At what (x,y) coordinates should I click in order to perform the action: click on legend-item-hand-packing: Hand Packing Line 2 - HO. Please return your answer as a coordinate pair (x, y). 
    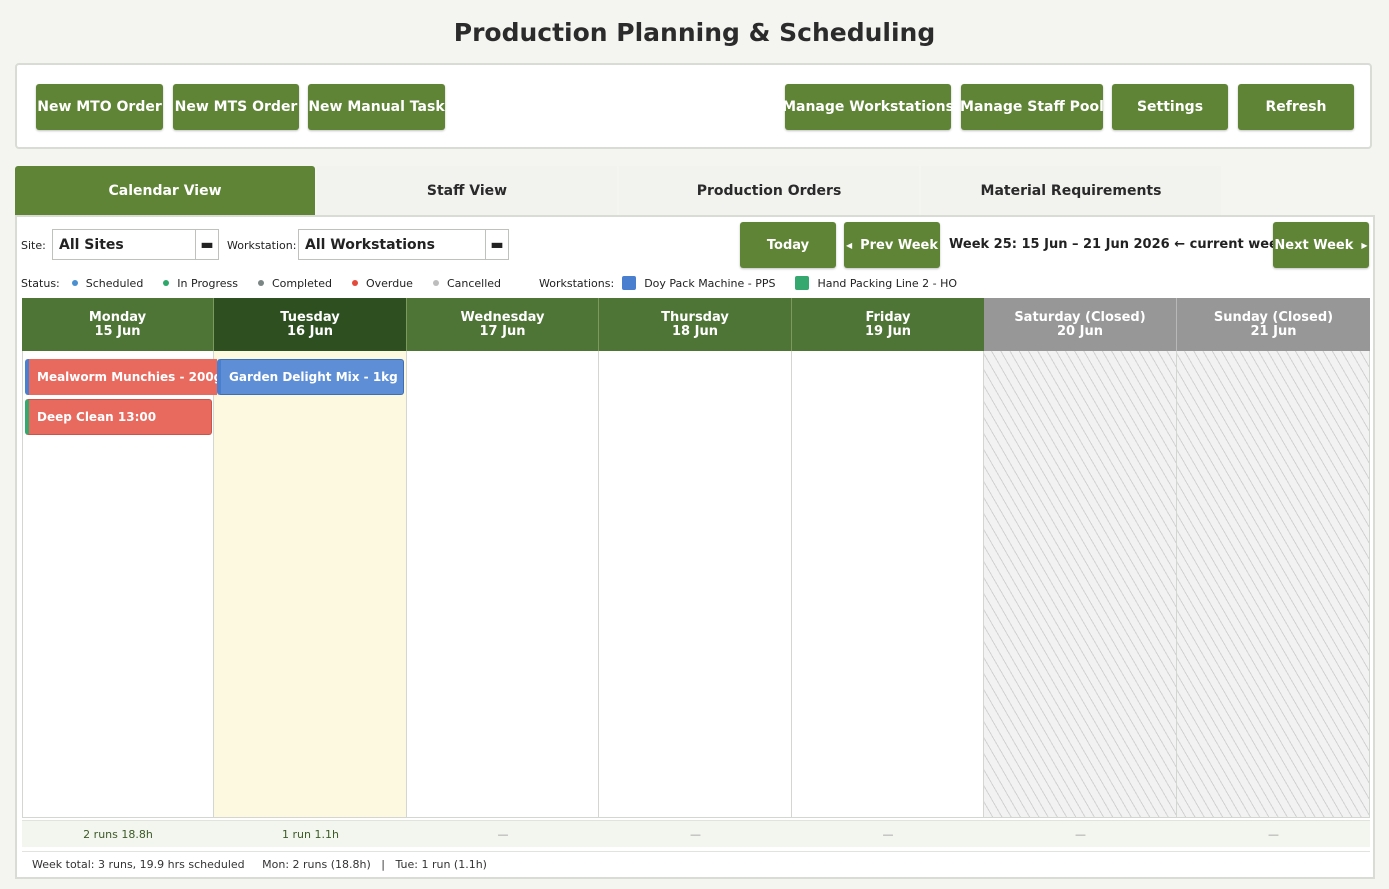
    Looking at the image, I should click on (876, 283).